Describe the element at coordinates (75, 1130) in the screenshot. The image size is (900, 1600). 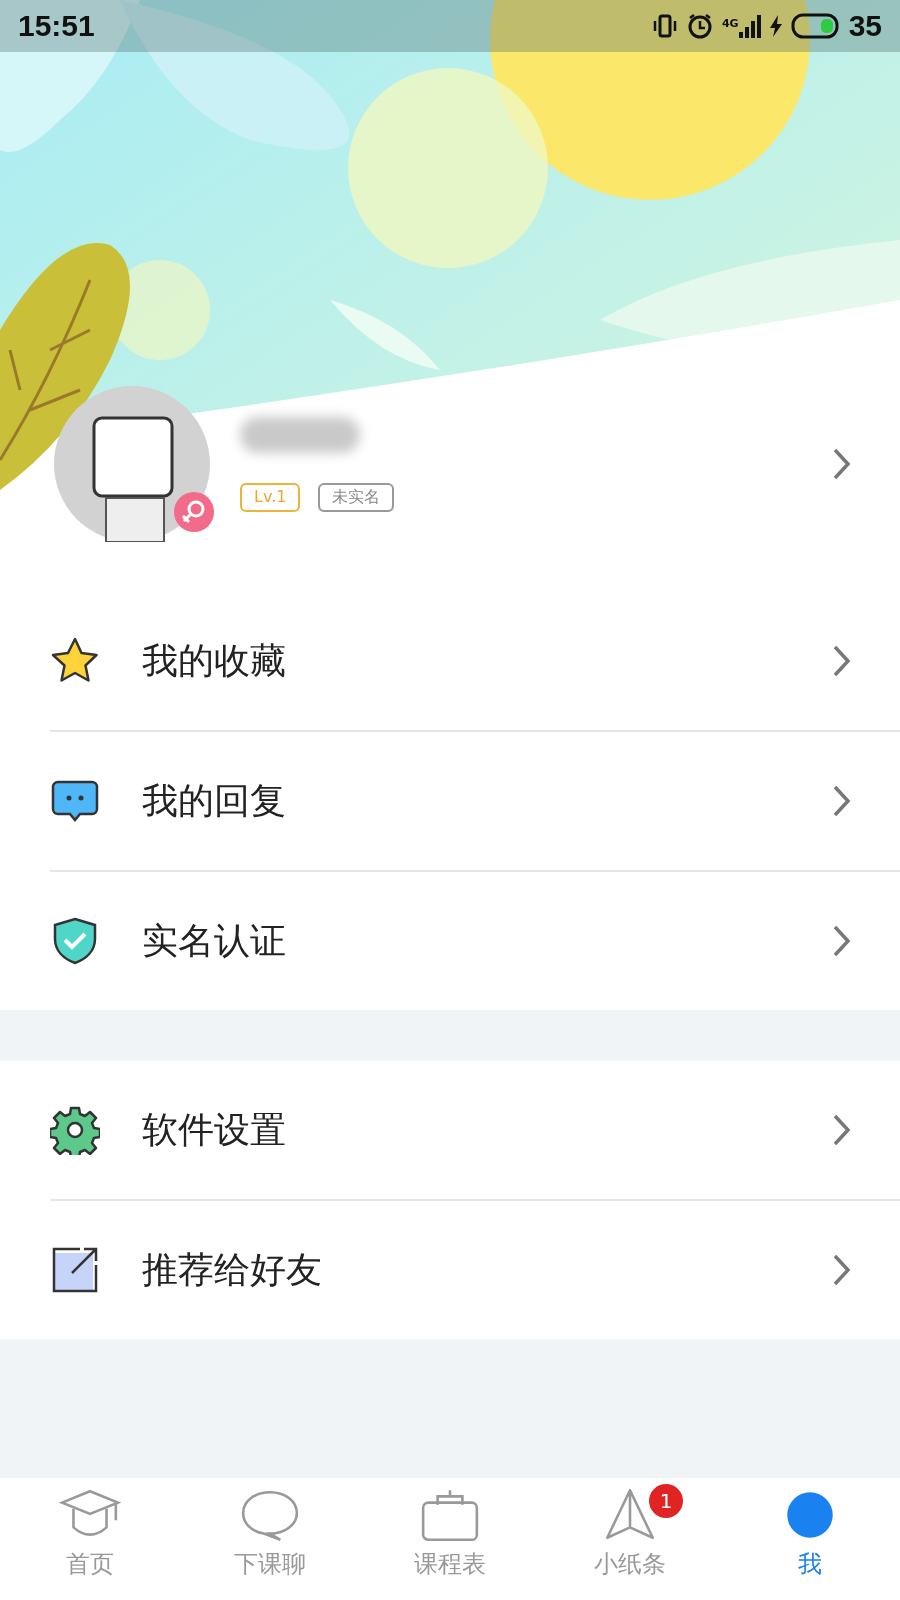
I see `gear-icon` at that location.